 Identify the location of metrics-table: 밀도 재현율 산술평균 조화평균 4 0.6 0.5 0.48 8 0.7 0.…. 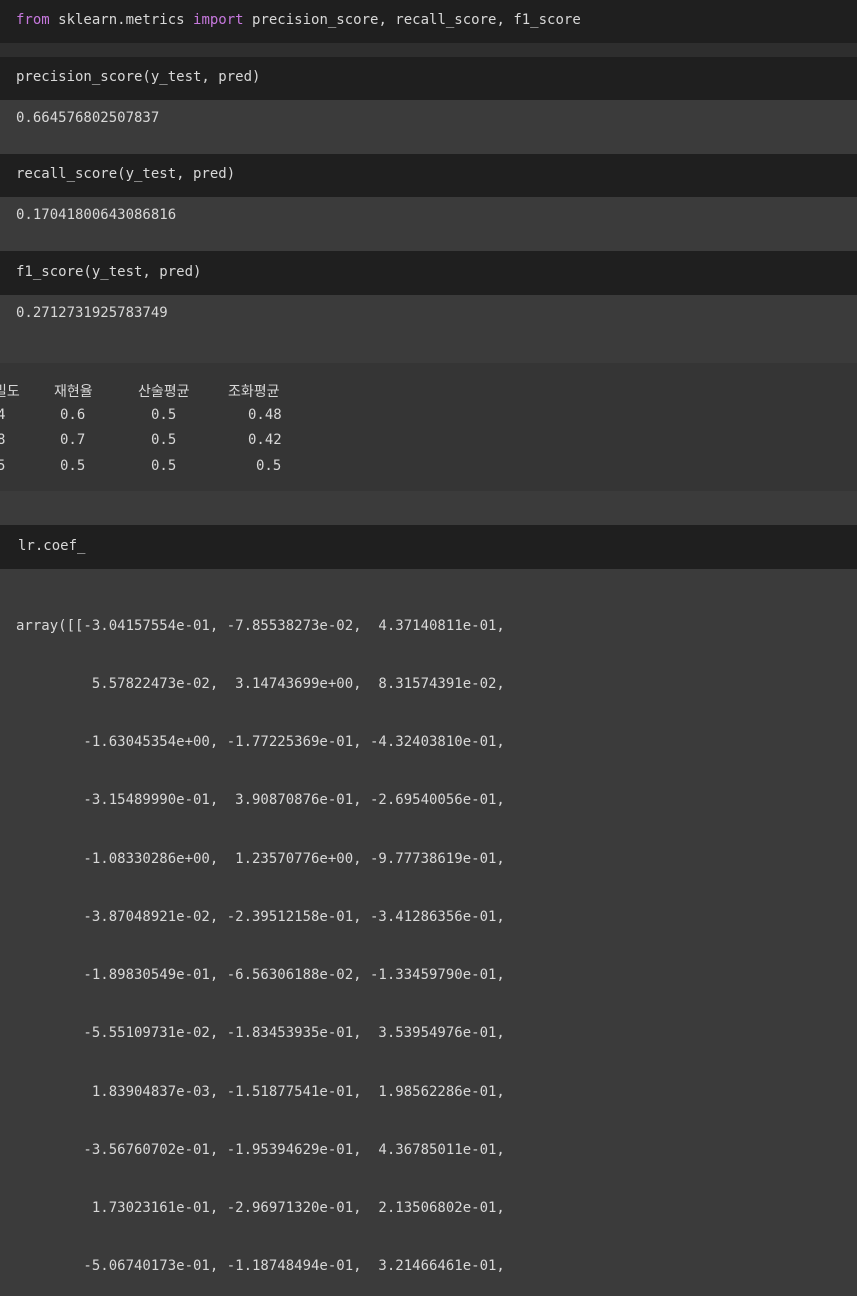
(150, 428).